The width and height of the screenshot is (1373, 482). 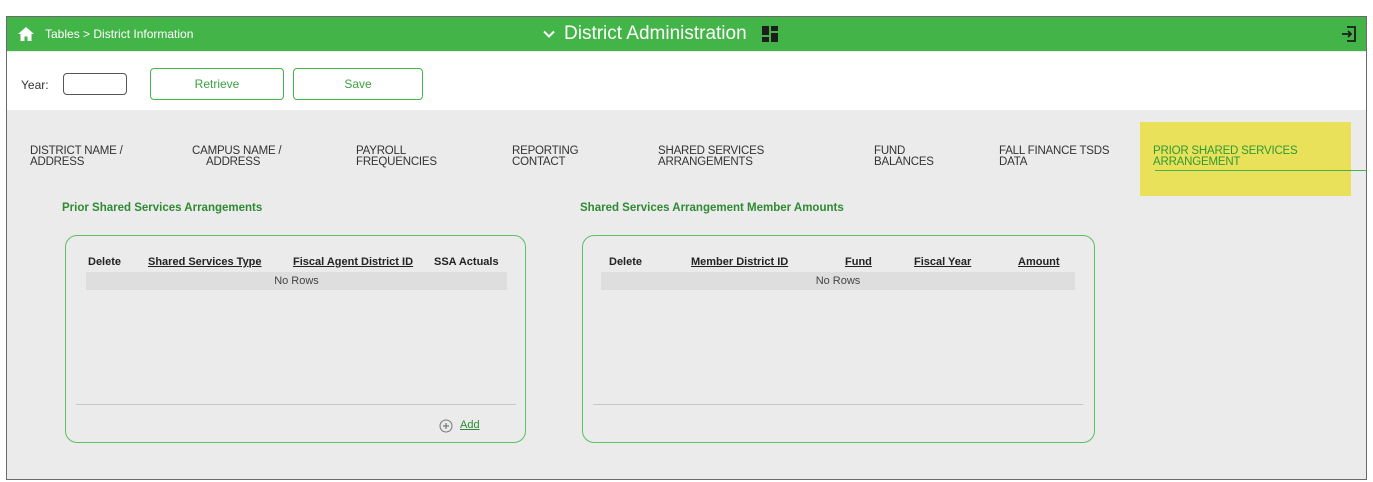 I want to click on exit-icon, so click(x=1349, y=34).